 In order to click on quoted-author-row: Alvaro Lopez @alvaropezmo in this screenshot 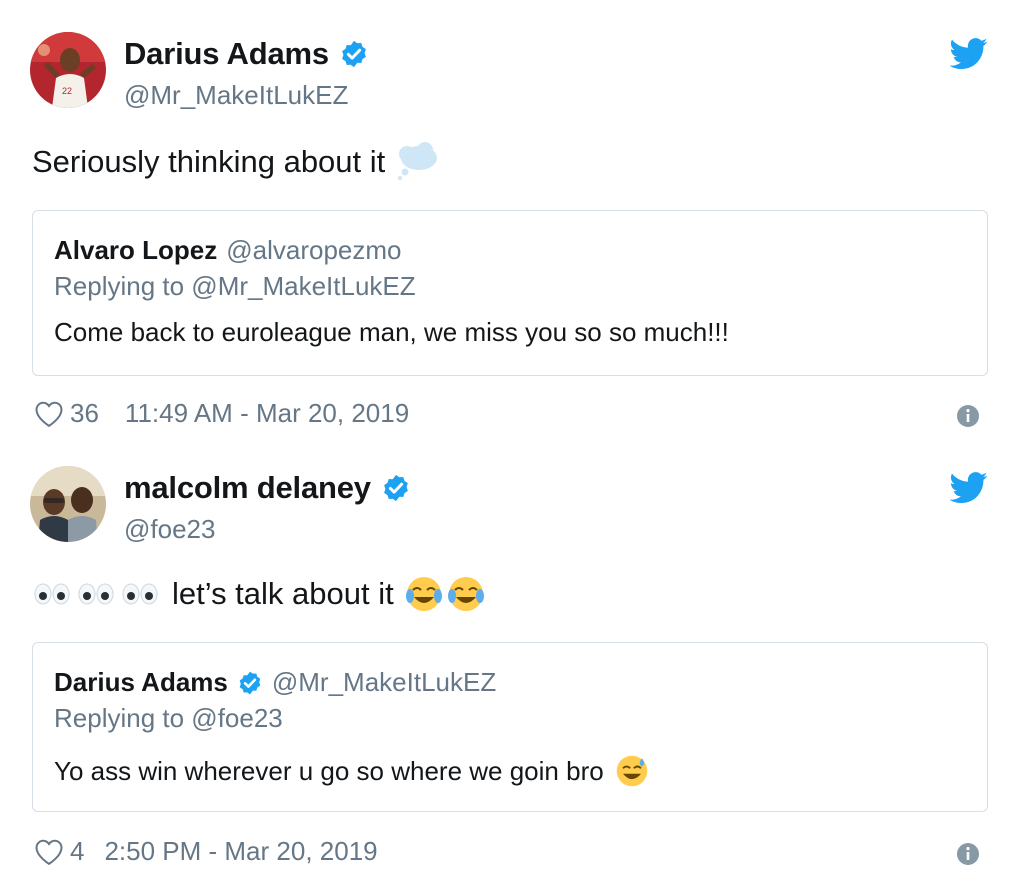, I will do `click(228, 250)`.